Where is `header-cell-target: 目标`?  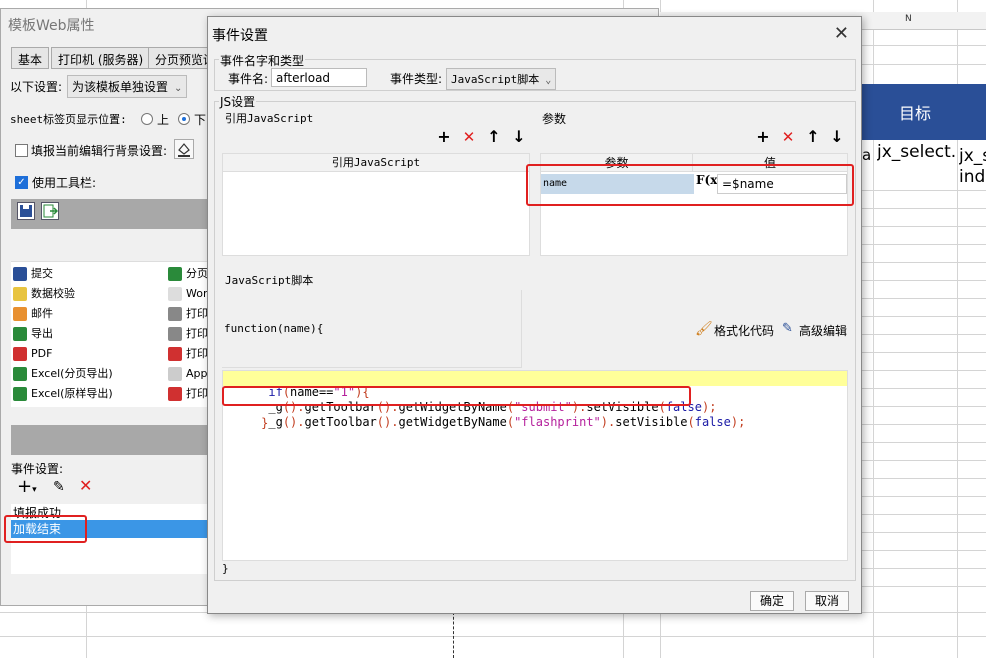 header-cell-target: 目标 is located at coordinates (915, 112).